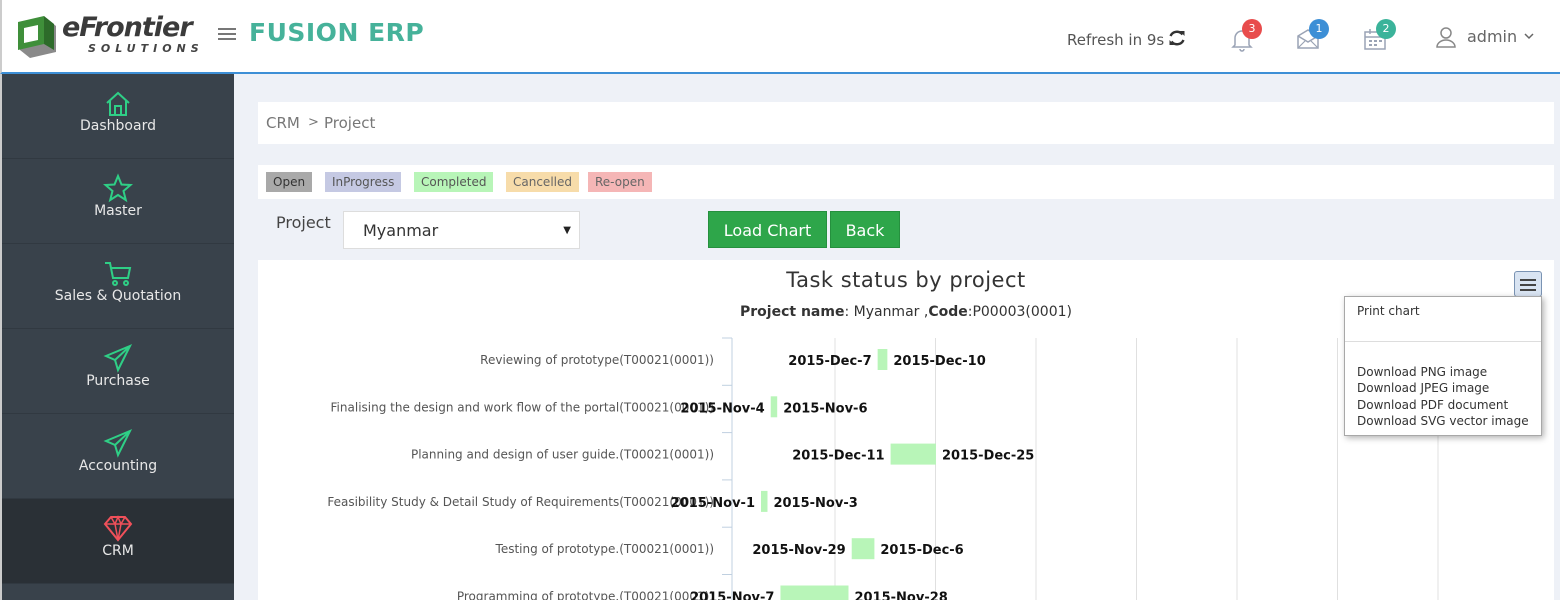  What do you see at coordinates (921, 550) in the screenshot?
I see `end-date-label: 2015-Dec-6` at bounding box center [921, 550].